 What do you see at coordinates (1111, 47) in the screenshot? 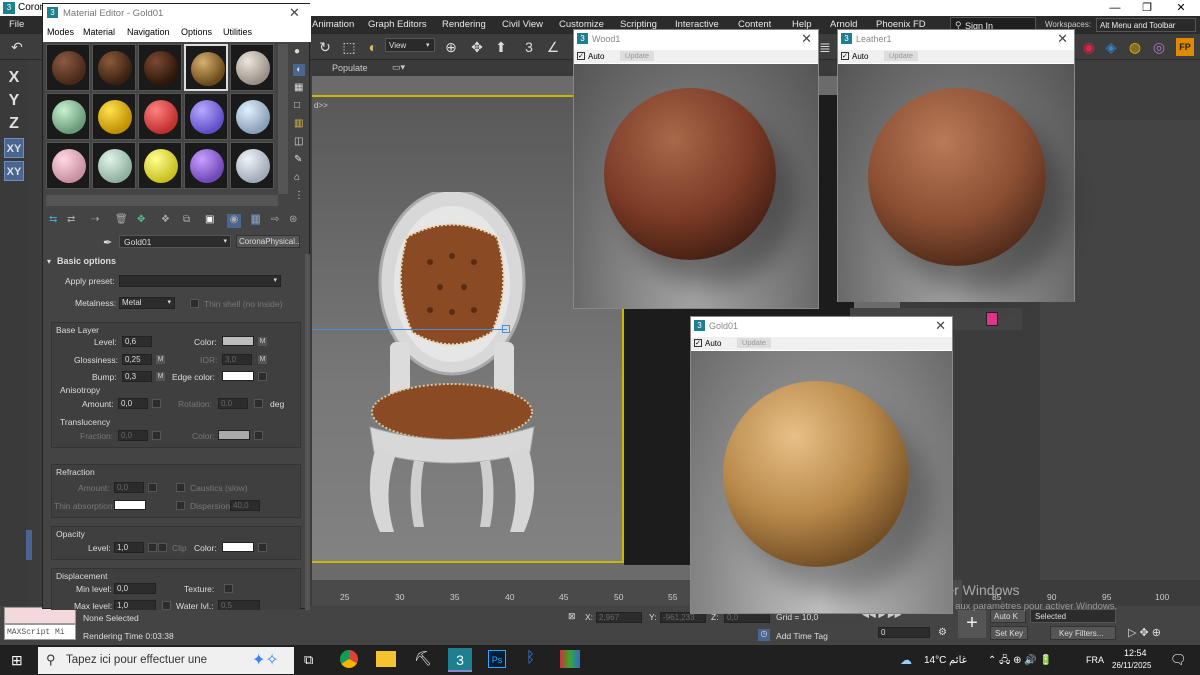
I see `corona-icon: ◈` at bounding box center [1111, 47].